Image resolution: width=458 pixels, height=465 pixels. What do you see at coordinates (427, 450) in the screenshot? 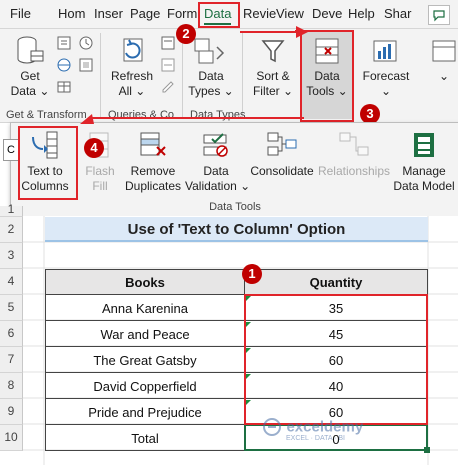
I see `fill-handle` at bounding box center [427, 450].